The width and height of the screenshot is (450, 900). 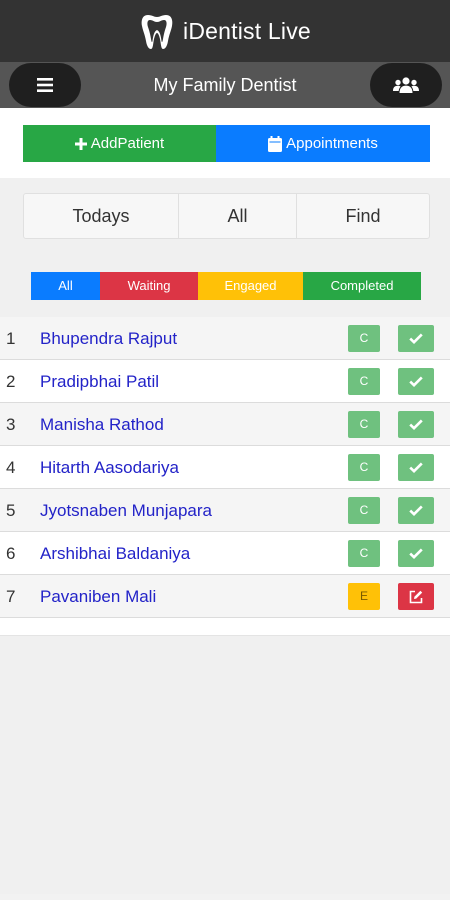 What do you see at coordinates (225, 85) in the screenshot?
I see `subheader: My Family Dentist` at bounding box center [225, 85].